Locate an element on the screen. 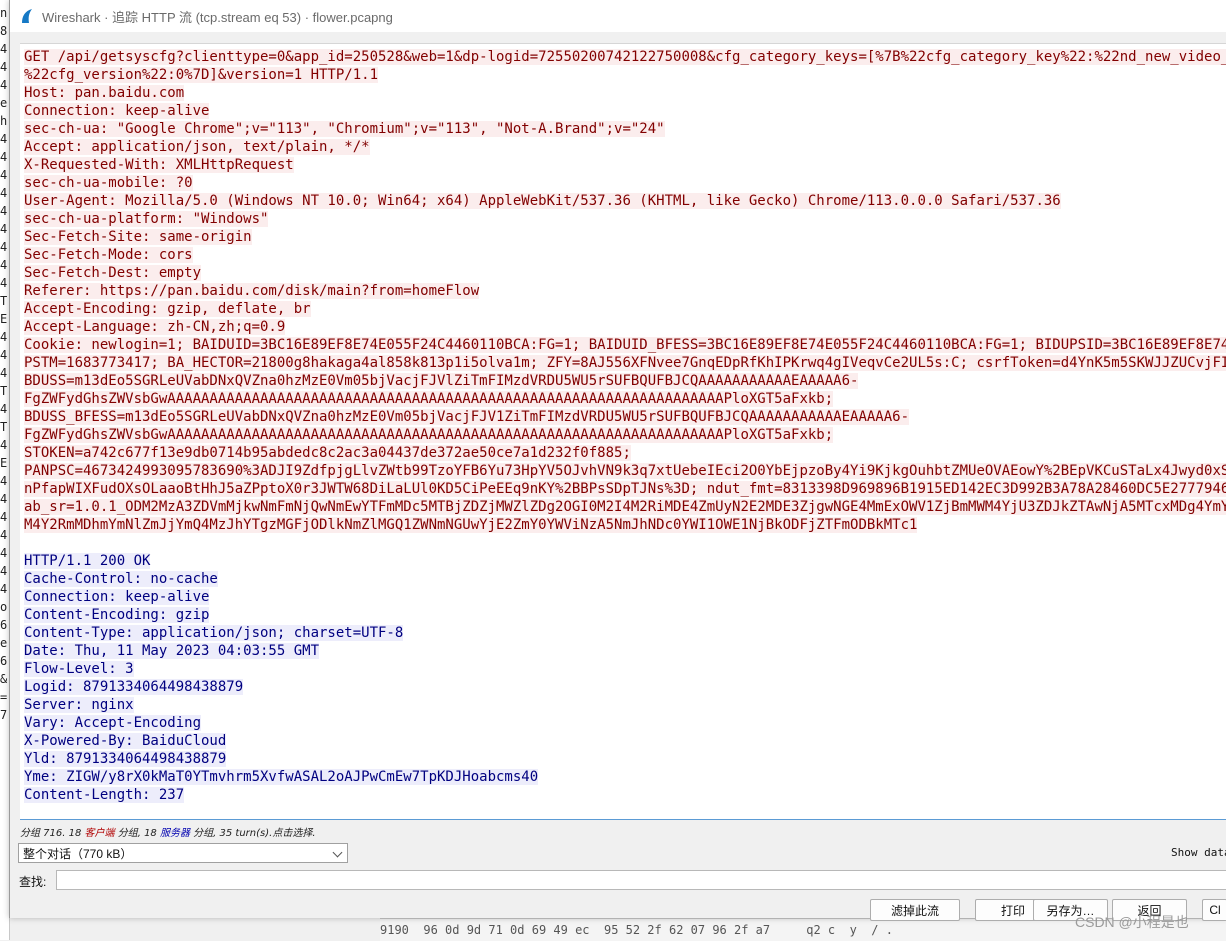 This screenshot has height=941, width=1226. background-char: 8 is located at coordinates (4, 31).